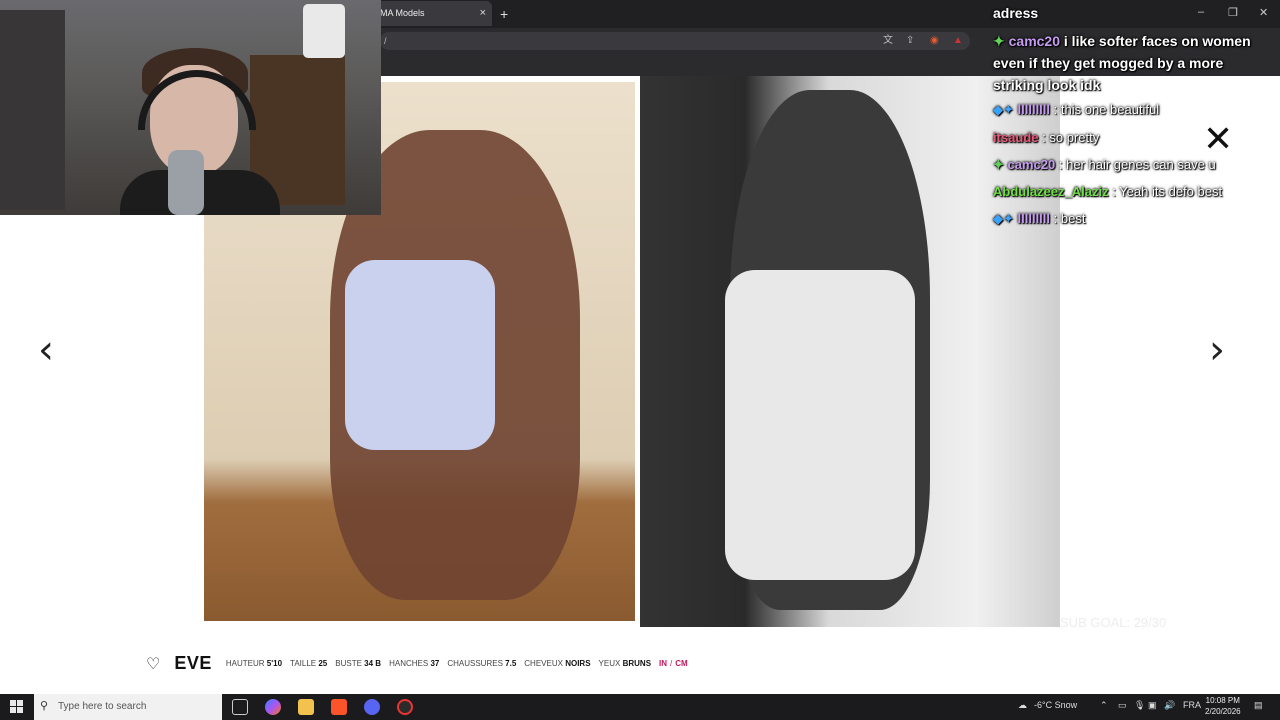 This screenshot has height=720, width=1280. What do you see at coordinates (128, 707) in the screenshot?
I see `taskbar-search-input: Type here to search` at bounding box center [128, 707].